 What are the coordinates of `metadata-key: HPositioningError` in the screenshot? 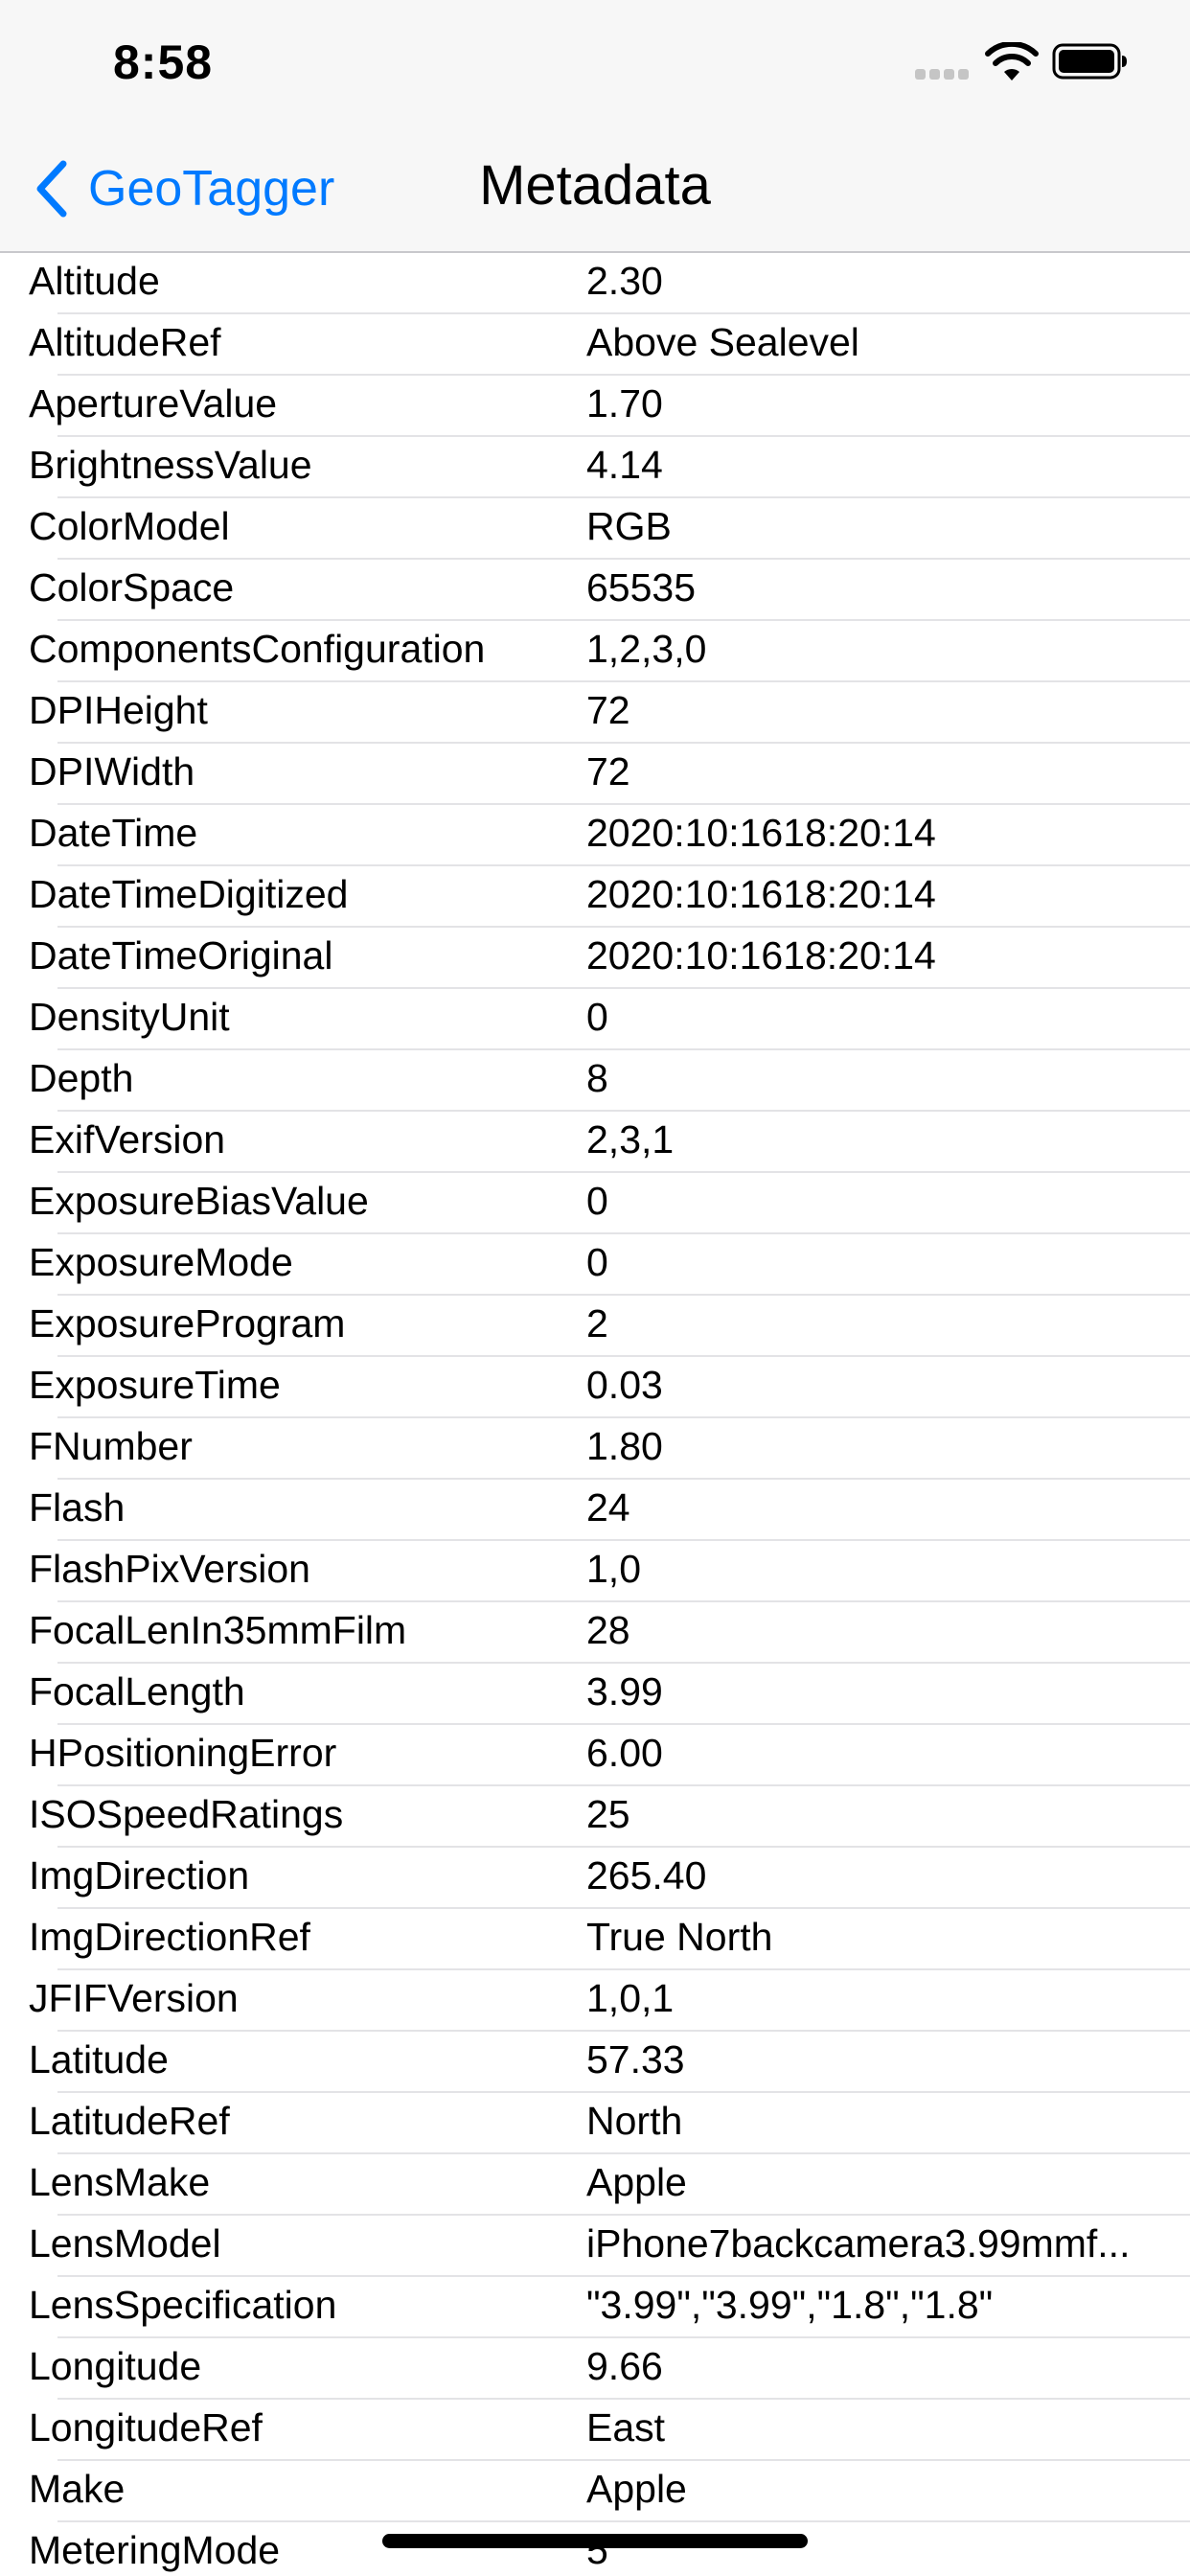 It's located at (183, 1753).